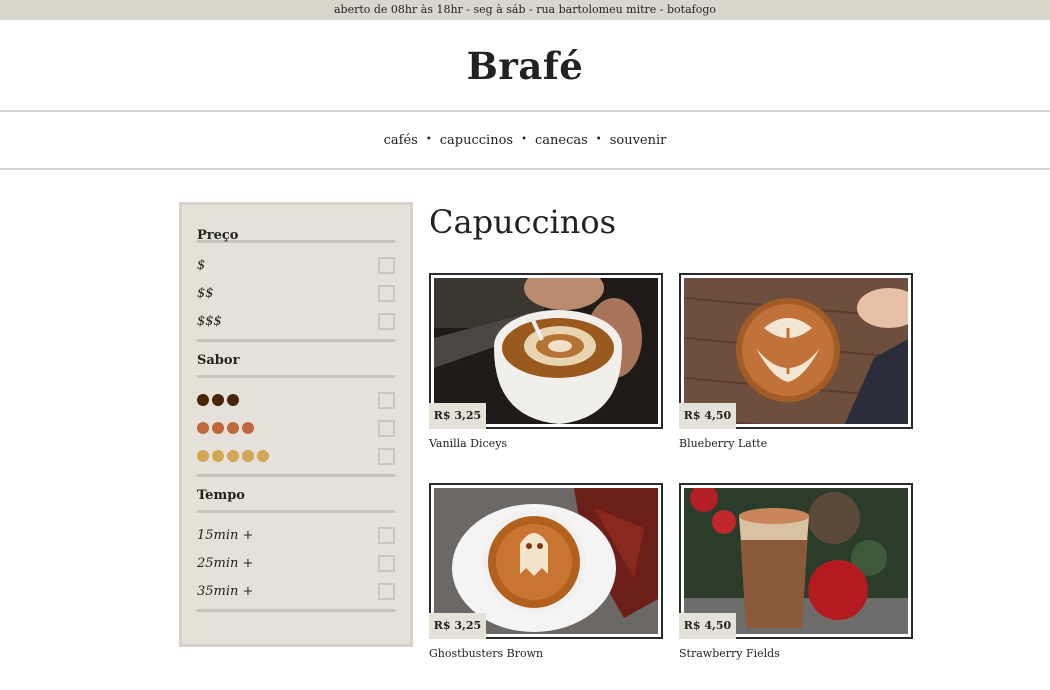 This screenshot has width=1050, height=690. I want to click on filter-flavor-title: Sabor, so click(296, 360).